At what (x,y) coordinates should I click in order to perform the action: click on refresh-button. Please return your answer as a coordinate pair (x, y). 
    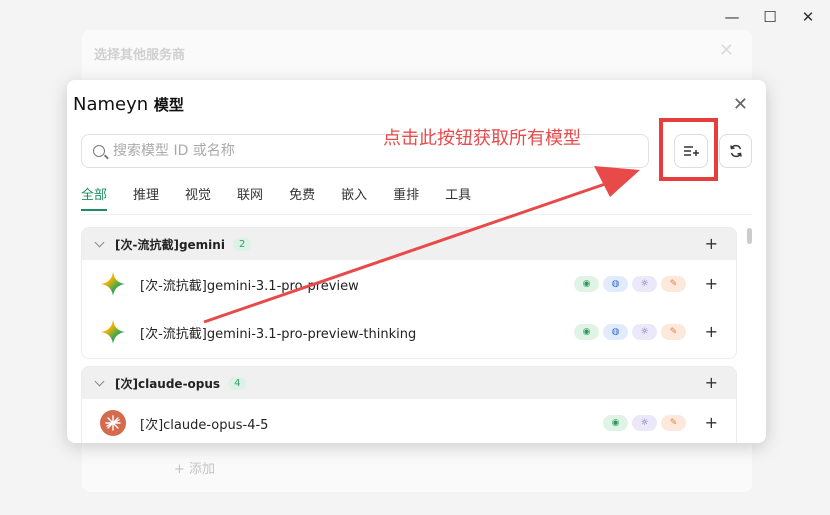
    Looking at the image, I should click on (735, 151).